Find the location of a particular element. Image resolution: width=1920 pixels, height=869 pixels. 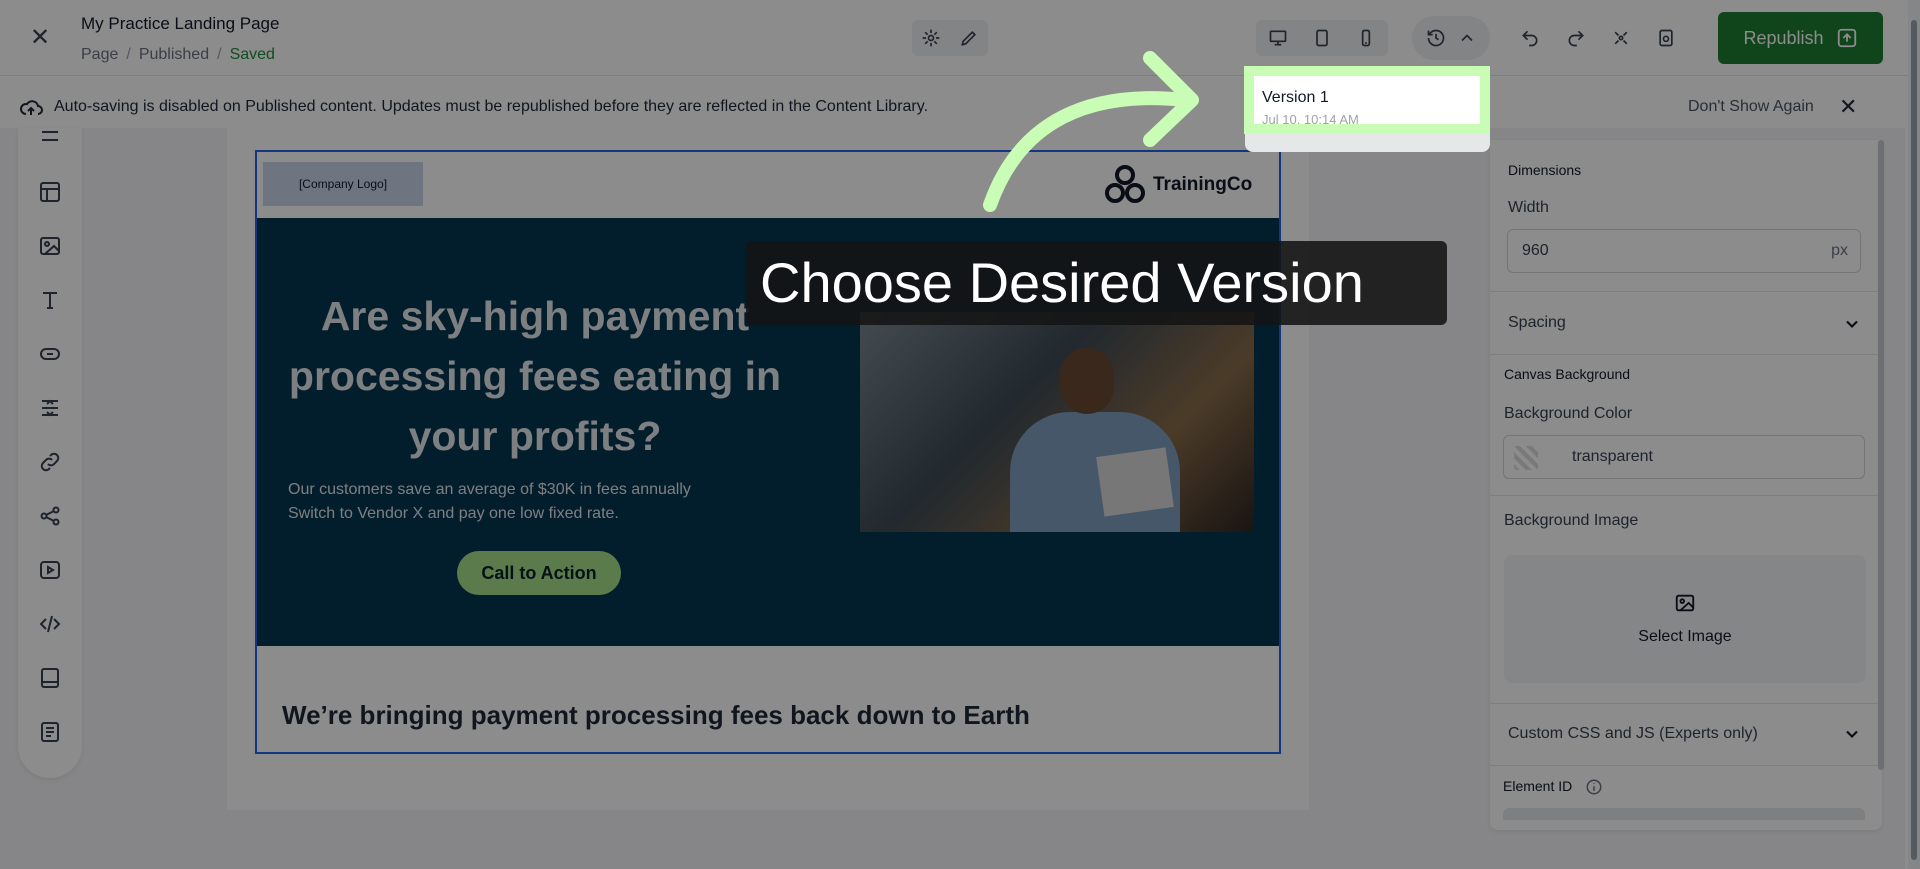

dont-show-again-link: Don't Show Again is located at coordinates (1751, 107).